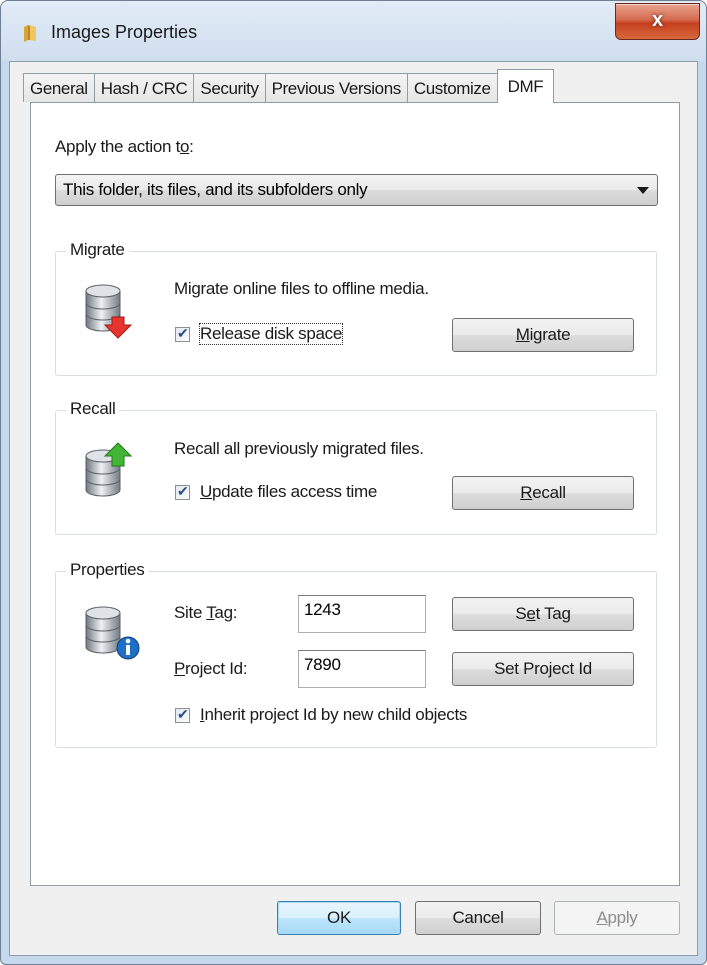 This screenshot has width=707, height=965. What do you see at coordinates (617, 918) in the screenshot?
I see `apply-button: Apply` at bounding box center [617, 918].